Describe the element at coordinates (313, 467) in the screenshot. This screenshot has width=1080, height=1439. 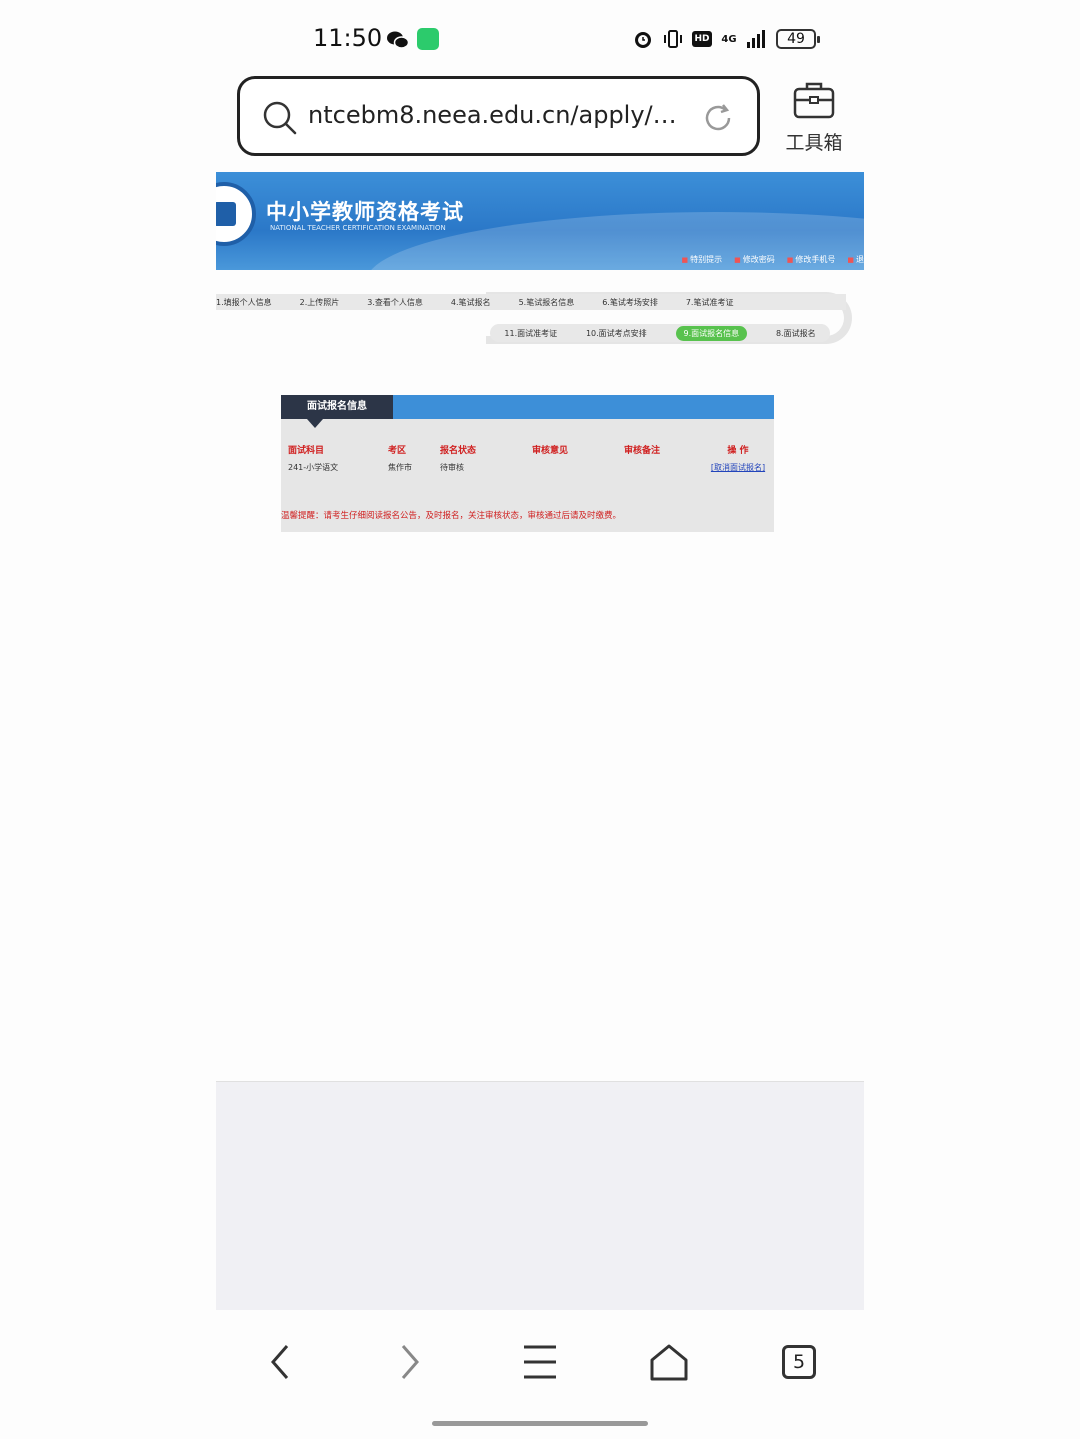
I see `cell-subject: 241-小学语文` at that location.